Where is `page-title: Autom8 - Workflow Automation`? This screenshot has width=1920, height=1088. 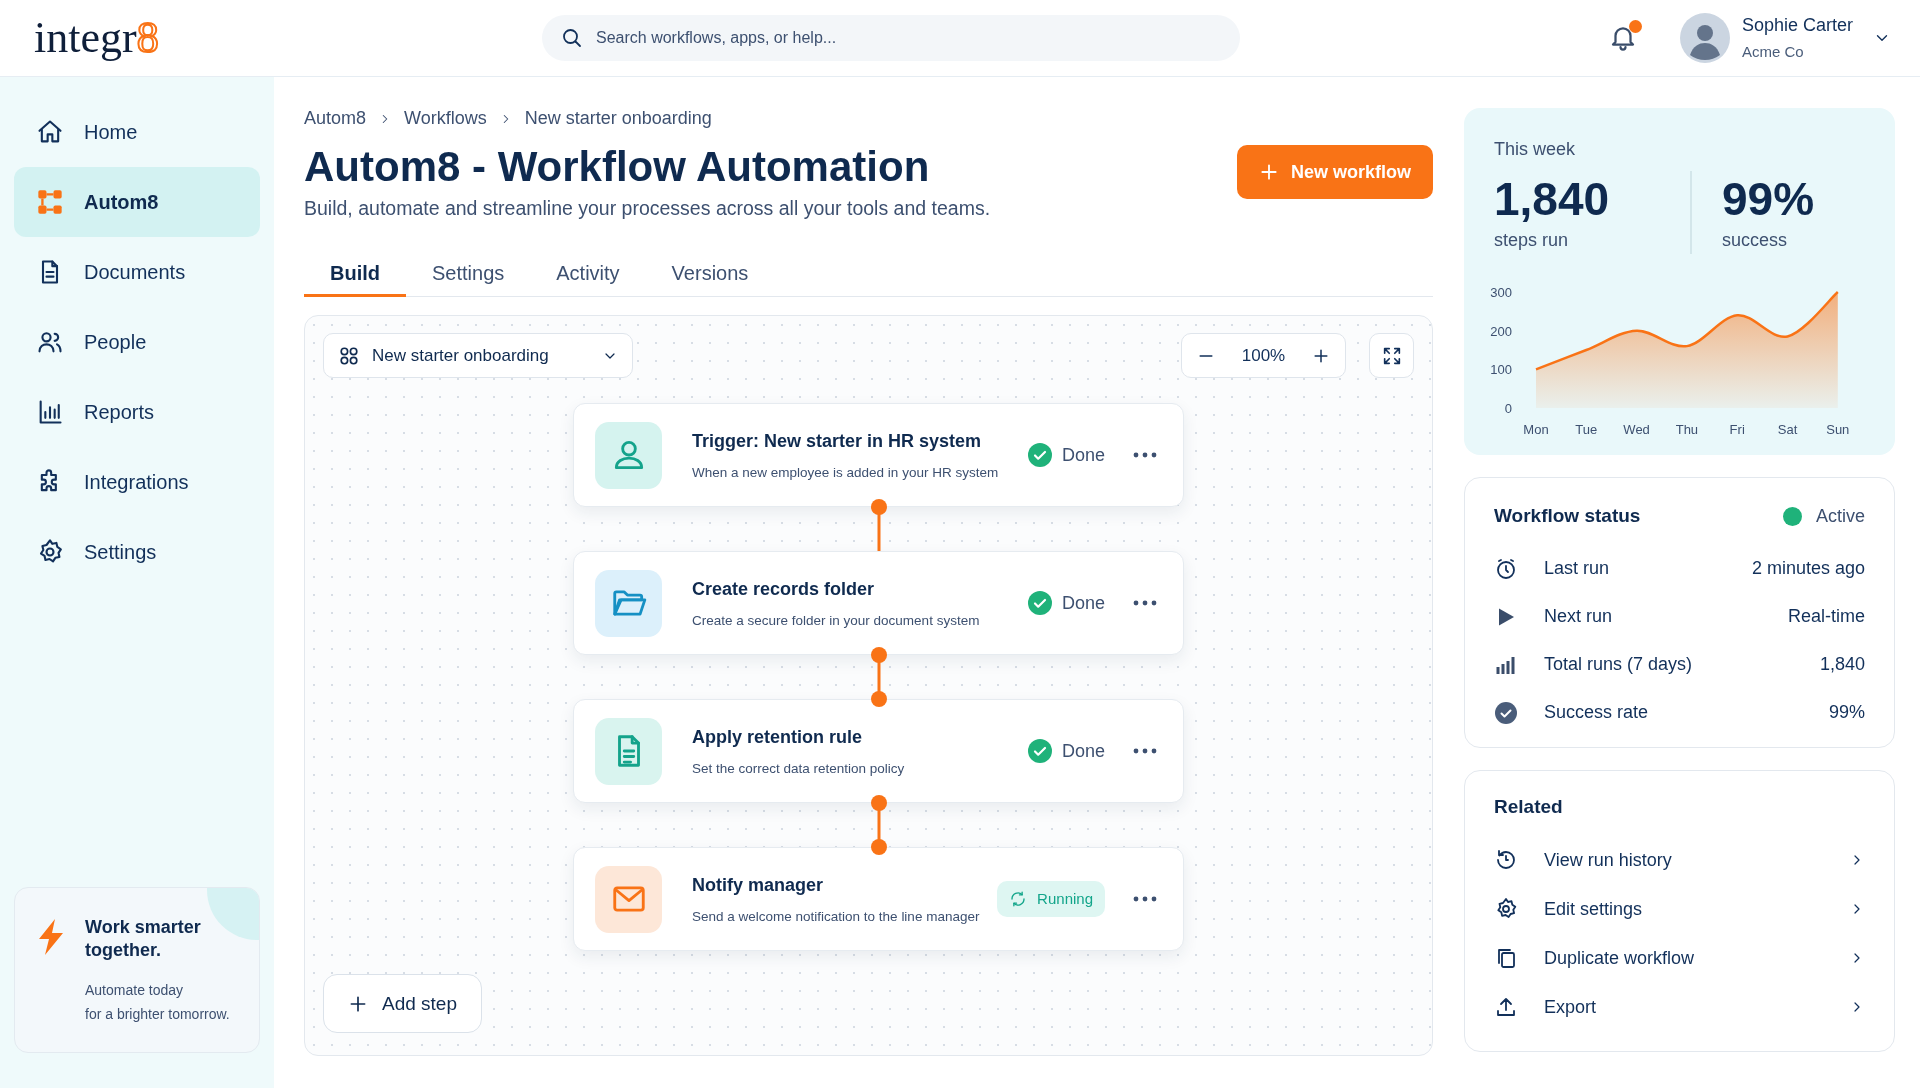 page-title: Autom8 - Workflow Automation is located at coordinates (617, 167).